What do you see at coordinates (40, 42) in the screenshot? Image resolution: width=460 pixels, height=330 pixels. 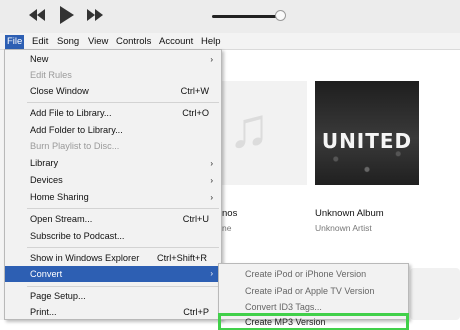 I see `menu-edit: Edit` at bounding box center [40, 42].